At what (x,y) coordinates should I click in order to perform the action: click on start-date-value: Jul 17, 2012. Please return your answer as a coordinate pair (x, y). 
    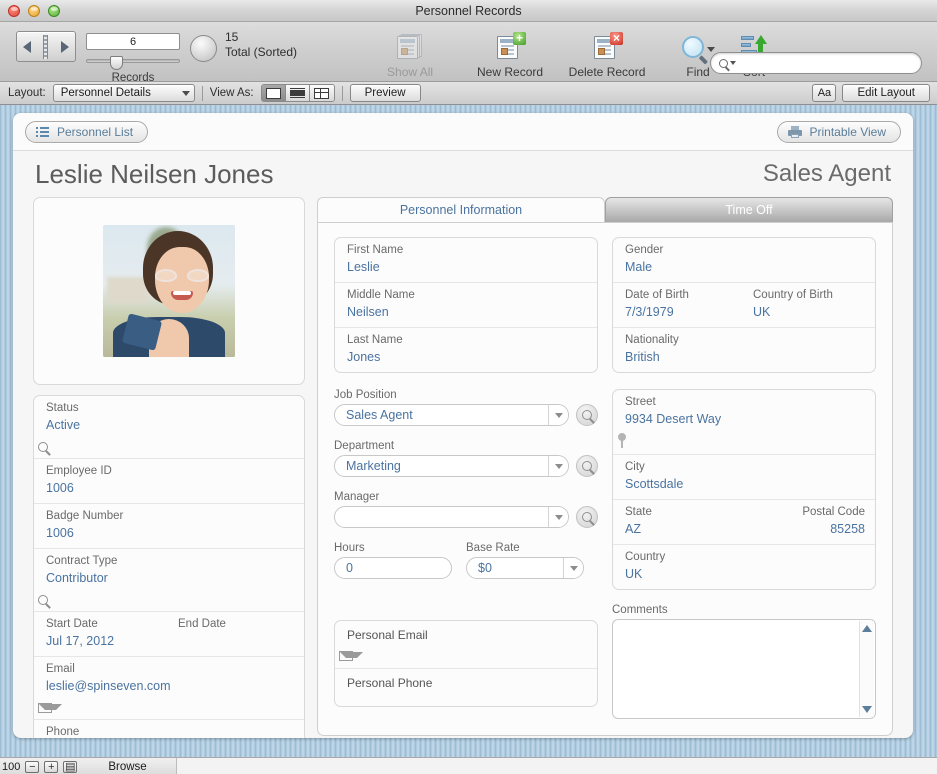
    Looking at the image, I should click on (104, 641).